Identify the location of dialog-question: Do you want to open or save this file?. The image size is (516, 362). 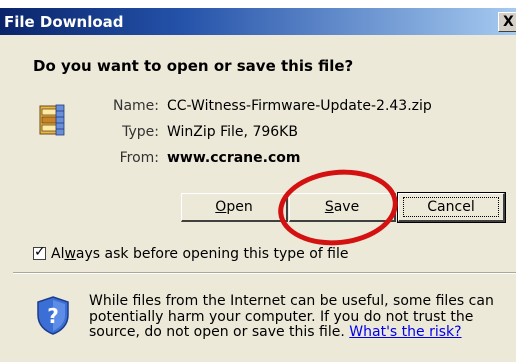
(193, 66).